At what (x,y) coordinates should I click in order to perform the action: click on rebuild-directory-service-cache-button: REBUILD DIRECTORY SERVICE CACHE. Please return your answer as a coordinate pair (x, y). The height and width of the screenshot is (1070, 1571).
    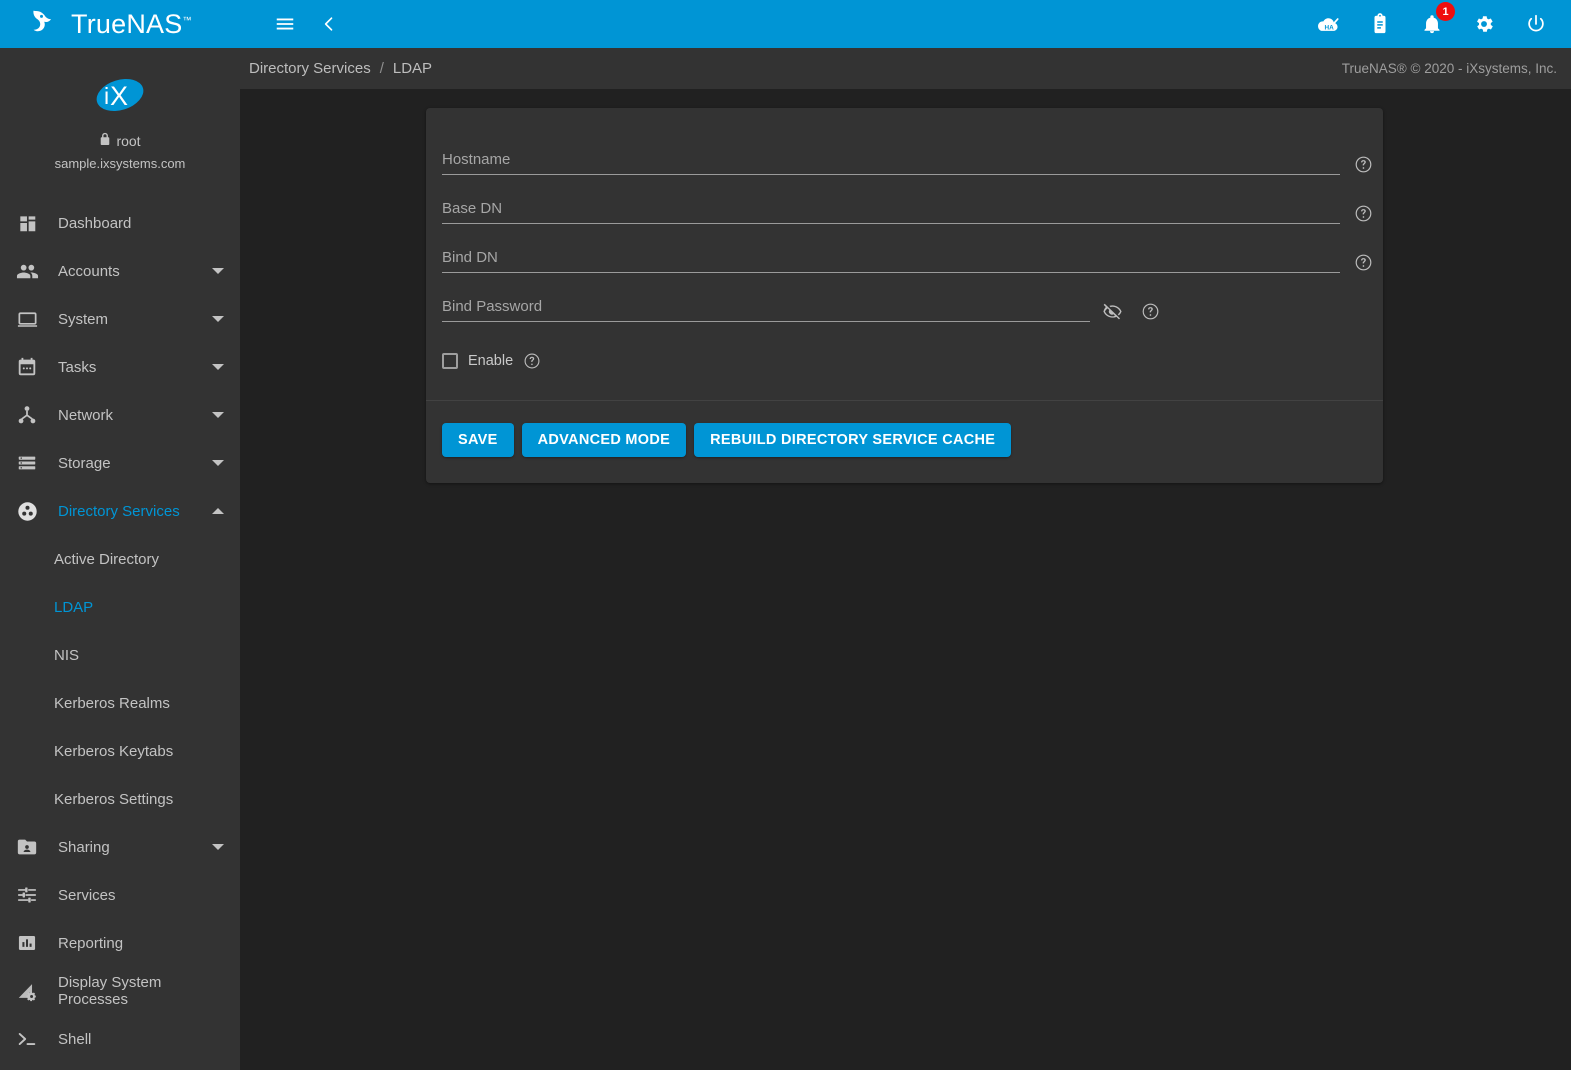
    Looking at the image, I should click on (853, 440).